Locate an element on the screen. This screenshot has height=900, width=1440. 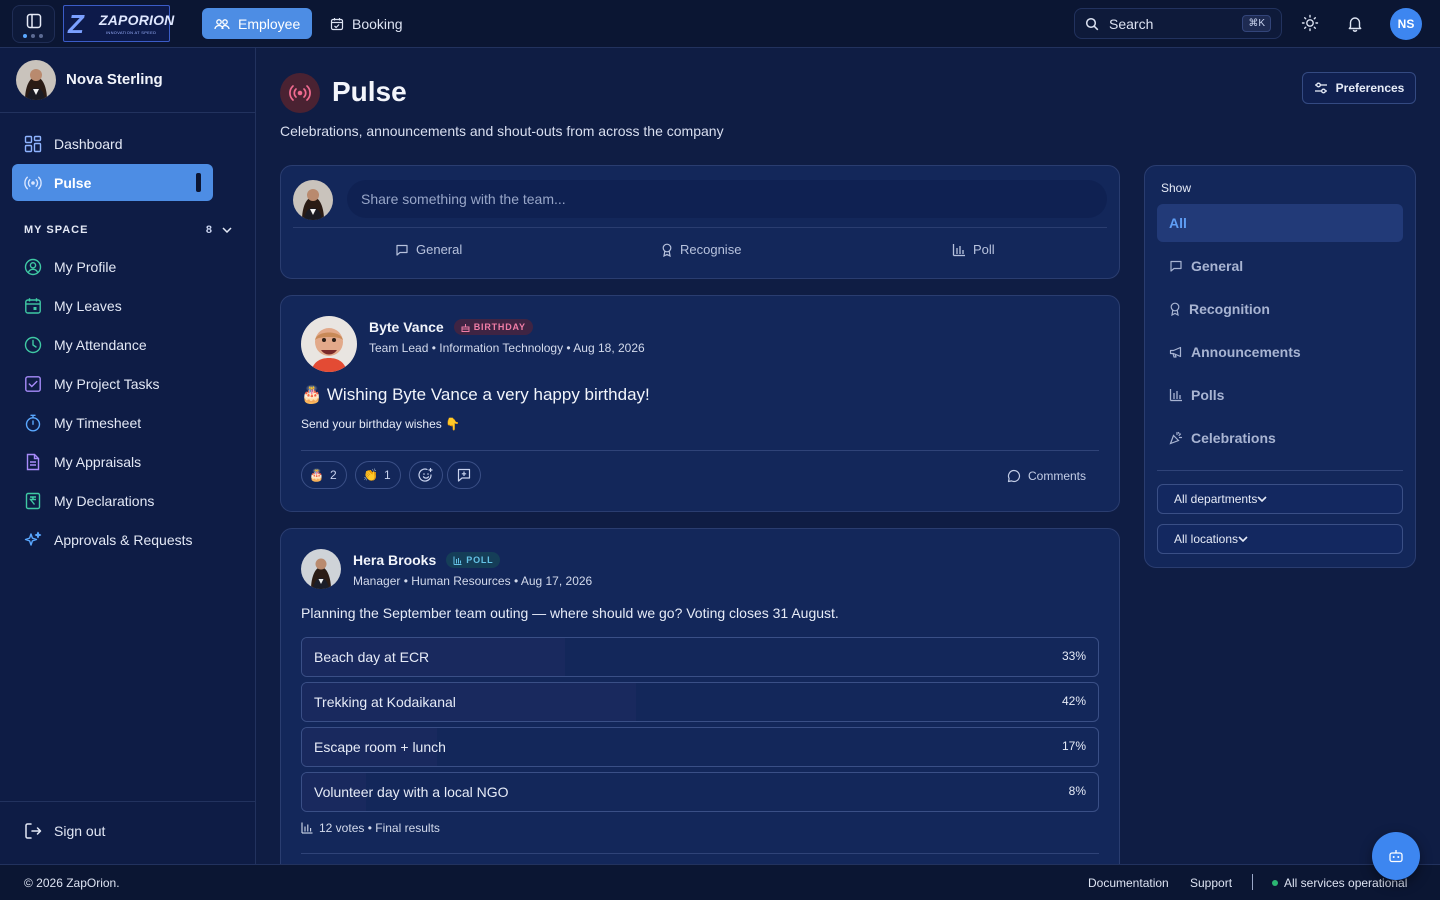
logo-wordmark: ZAPORION is located at coordinates (137, 20).